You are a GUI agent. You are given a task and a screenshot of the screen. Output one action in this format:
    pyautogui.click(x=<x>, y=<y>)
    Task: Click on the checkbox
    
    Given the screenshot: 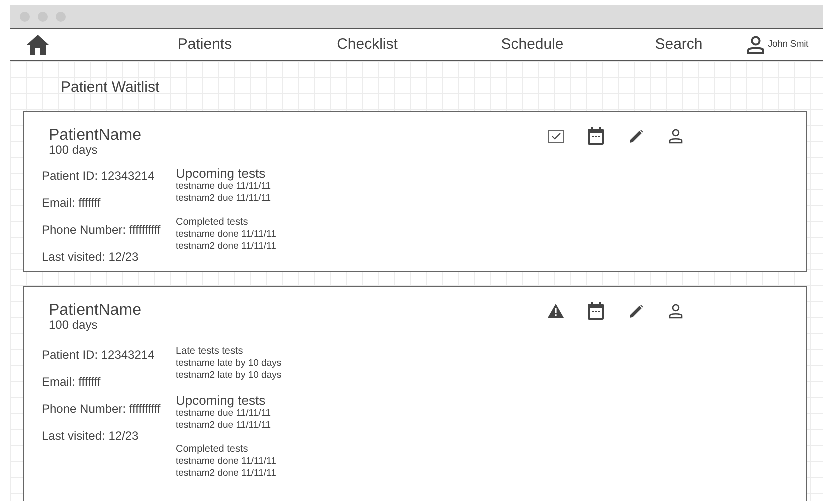 What is the action you would take?
    pyautogui.click(x=556, y=136)
    